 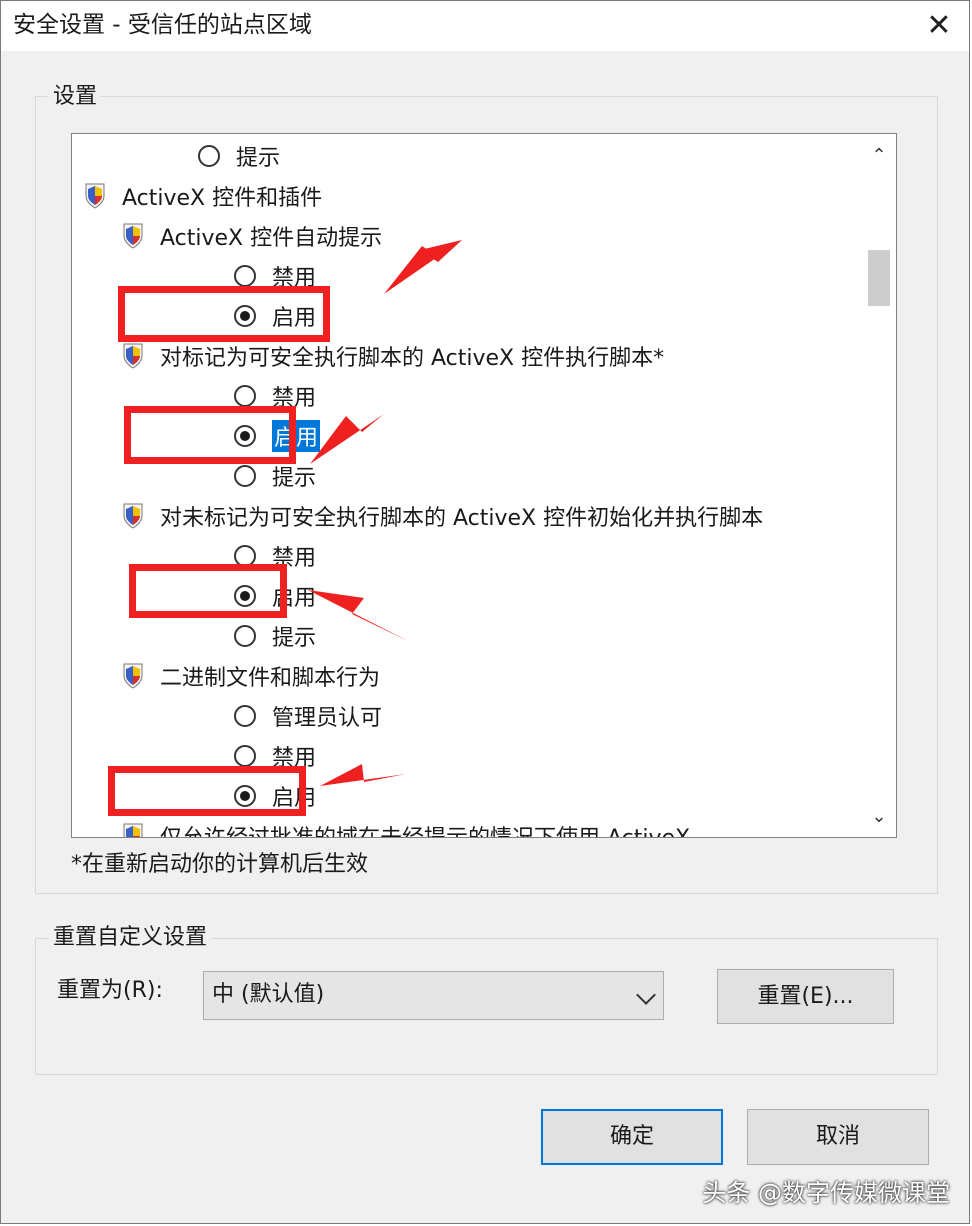 I want to click on reset-level-select: 中 (默认值), so click(x=433, y=995).